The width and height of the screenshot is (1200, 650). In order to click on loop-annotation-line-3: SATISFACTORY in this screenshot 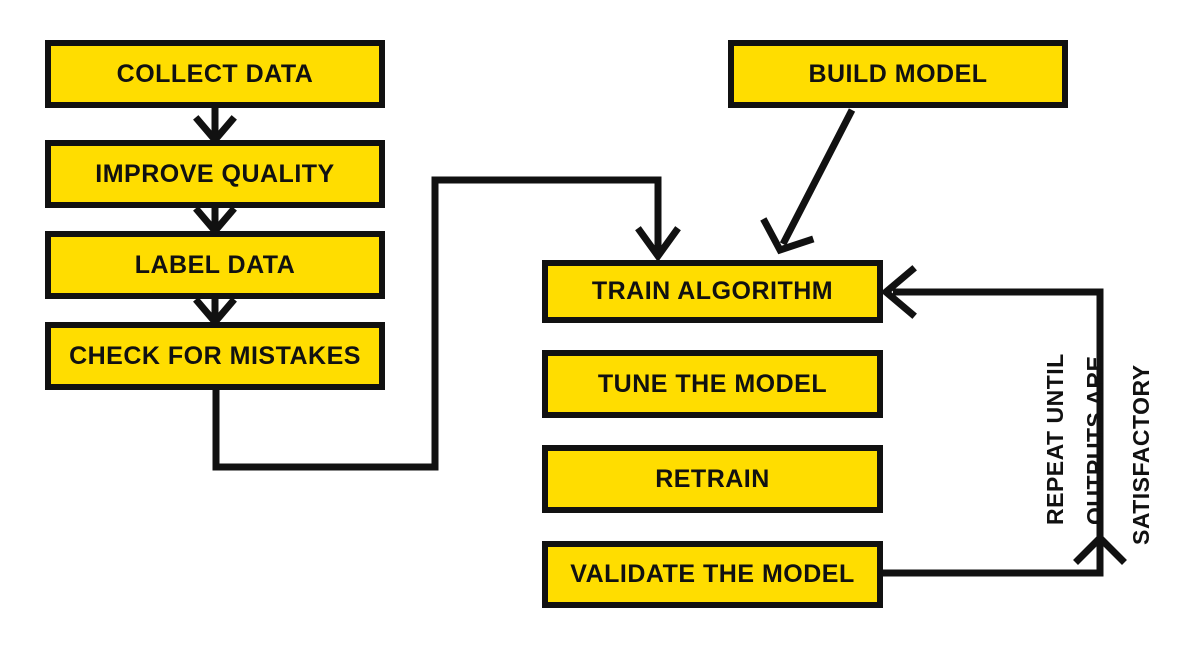, I will do `click(1141, 454)`.